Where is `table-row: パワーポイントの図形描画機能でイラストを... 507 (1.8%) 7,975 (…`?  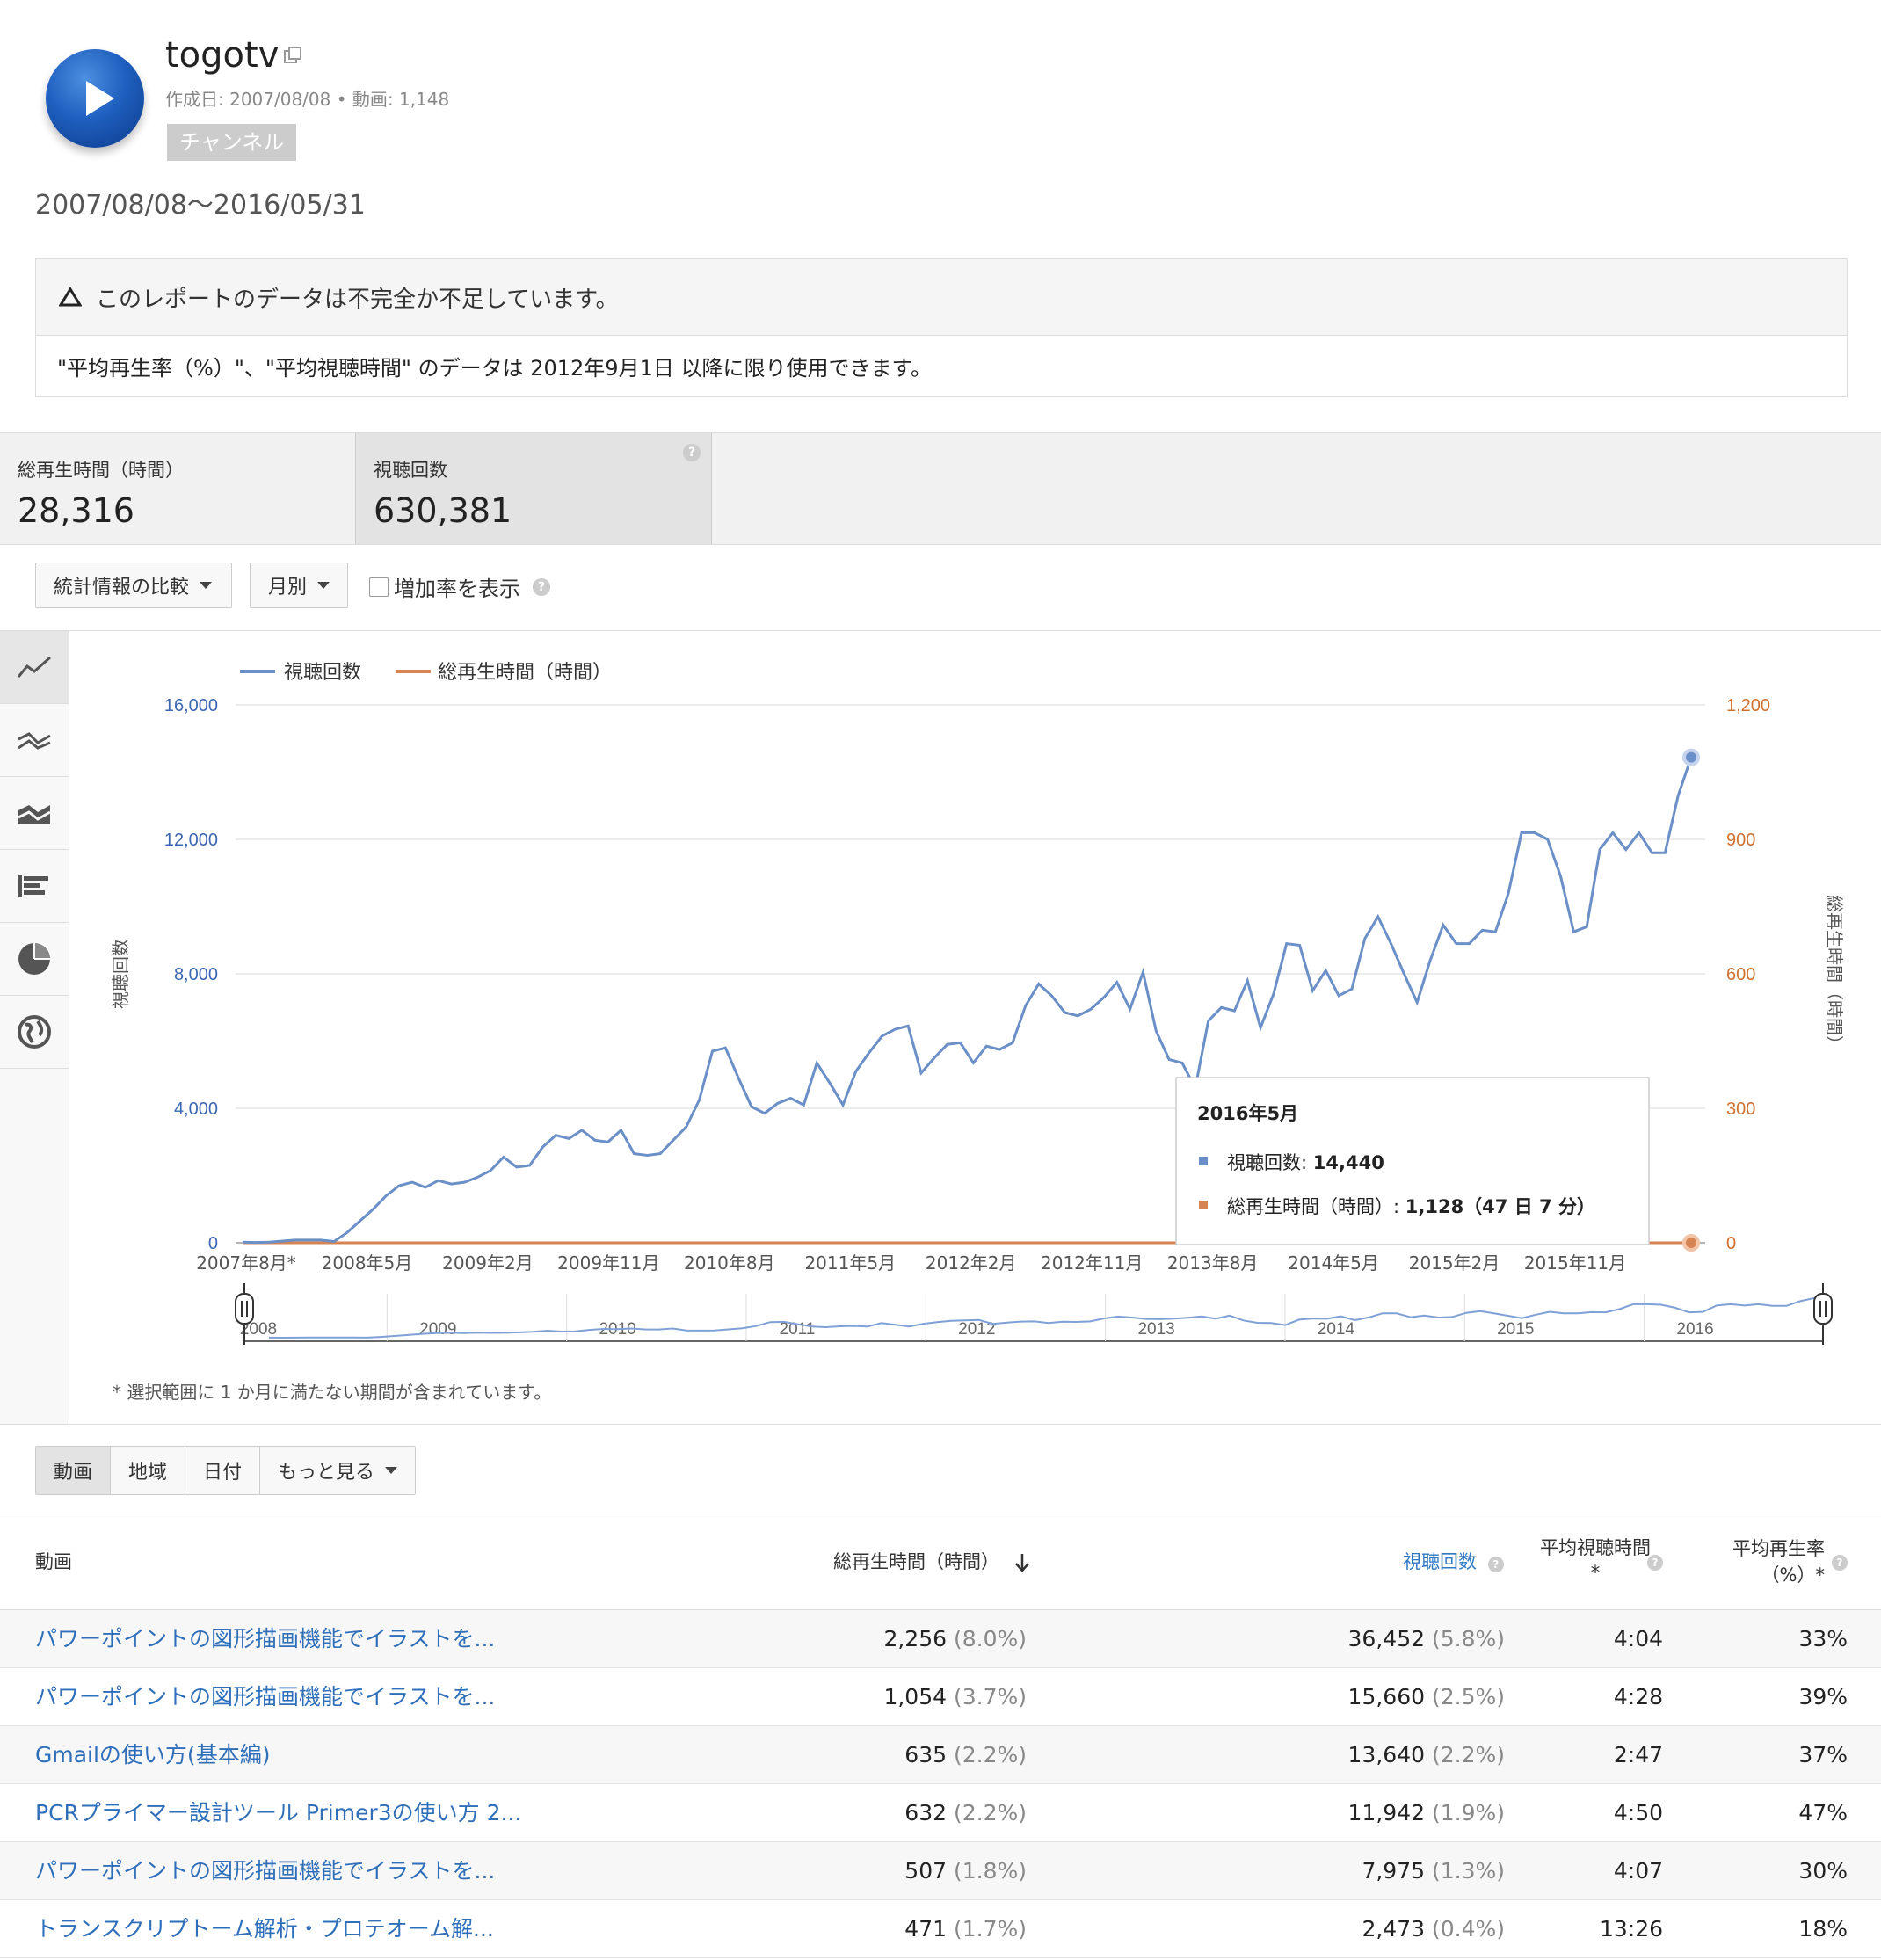
table-row: パワーポイントの図形描画機能でイラストを... 507 (1.8%) 7,975 (… is located at coordinates (940, 1871).